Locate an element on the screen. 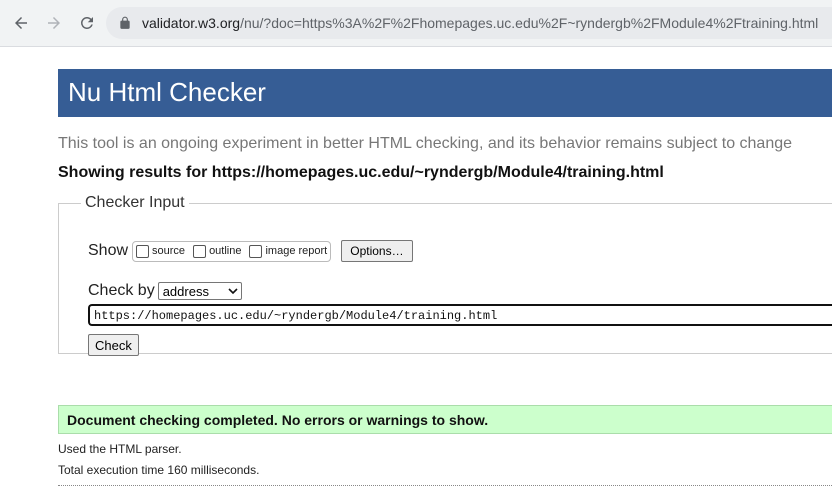 The height and width of the screenshot is (500, 832). results-prefix: Showing results for is located at coordinates (135, 172).